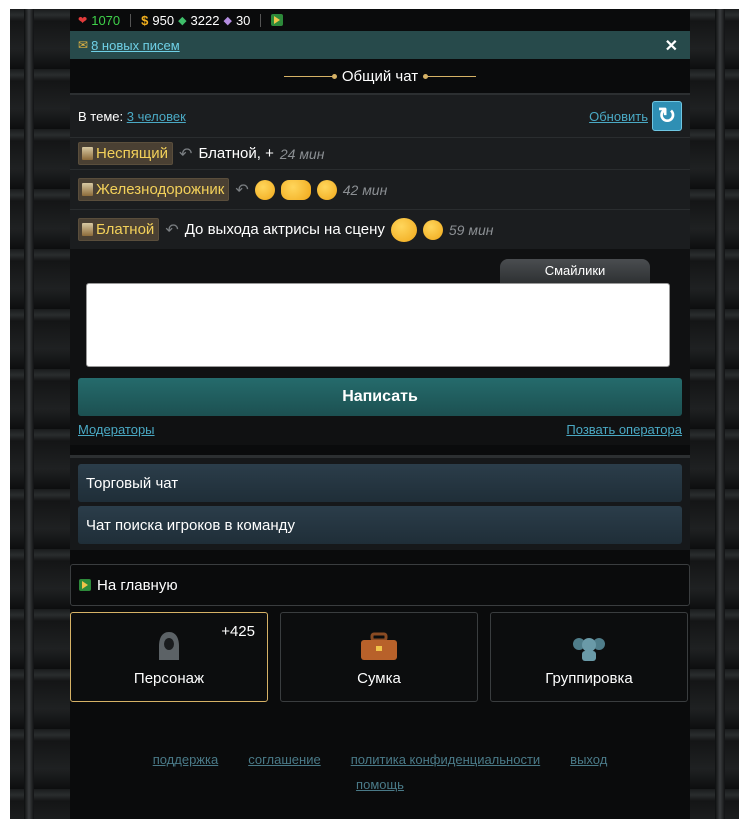 The width and height of the screenshot is (749, 819). What do you see at coordinates (624, 429) in the screenshot?
I see `call-operator-link: Позвать оператора` at bounding box center [624, 429].